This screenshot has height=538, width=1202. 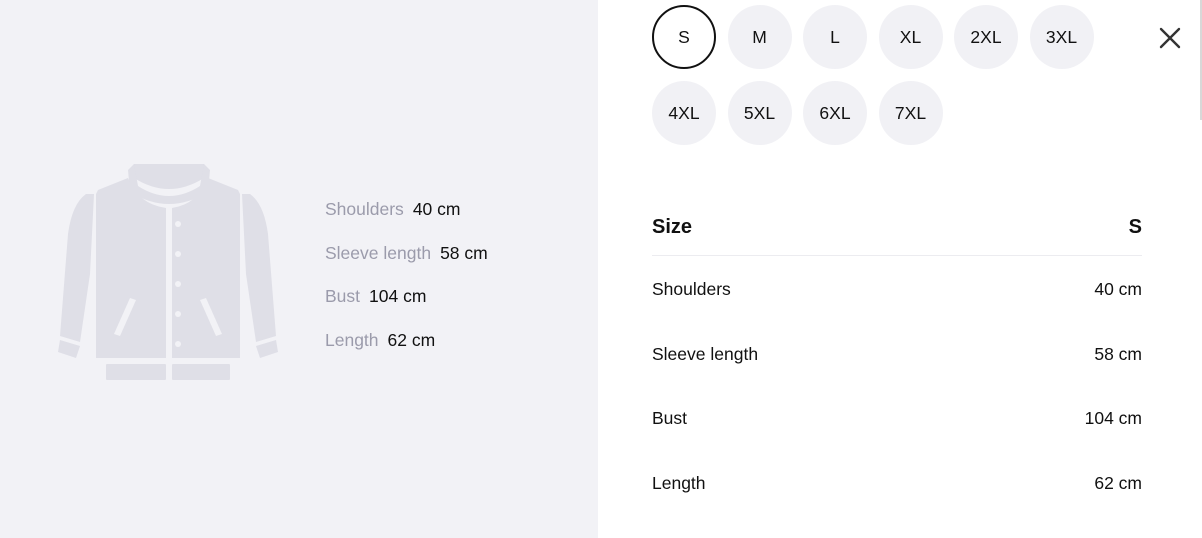 I want to click on size-option-2xl: 2XL, so click(x=986, y=37).